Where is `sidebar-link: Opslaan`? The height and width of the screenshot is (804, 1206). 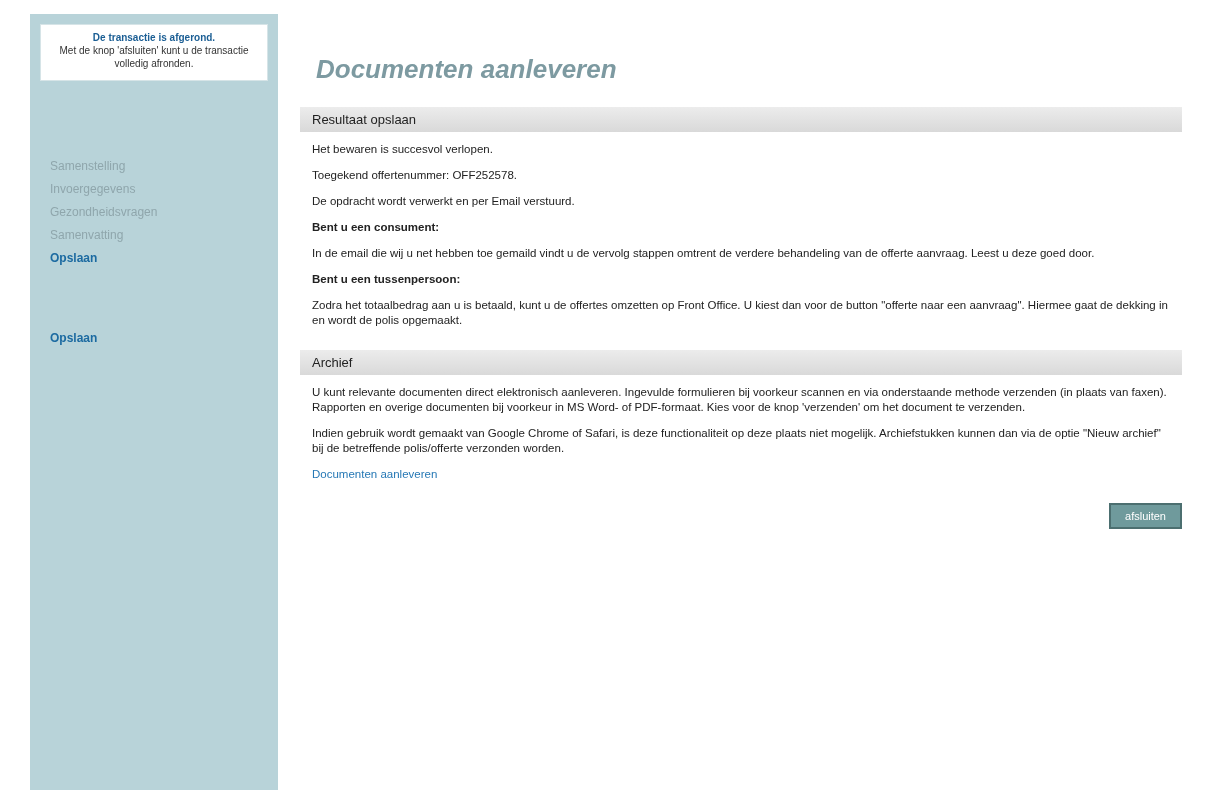
sidebar-link: Opslaan is located at coordinates (74, 338).